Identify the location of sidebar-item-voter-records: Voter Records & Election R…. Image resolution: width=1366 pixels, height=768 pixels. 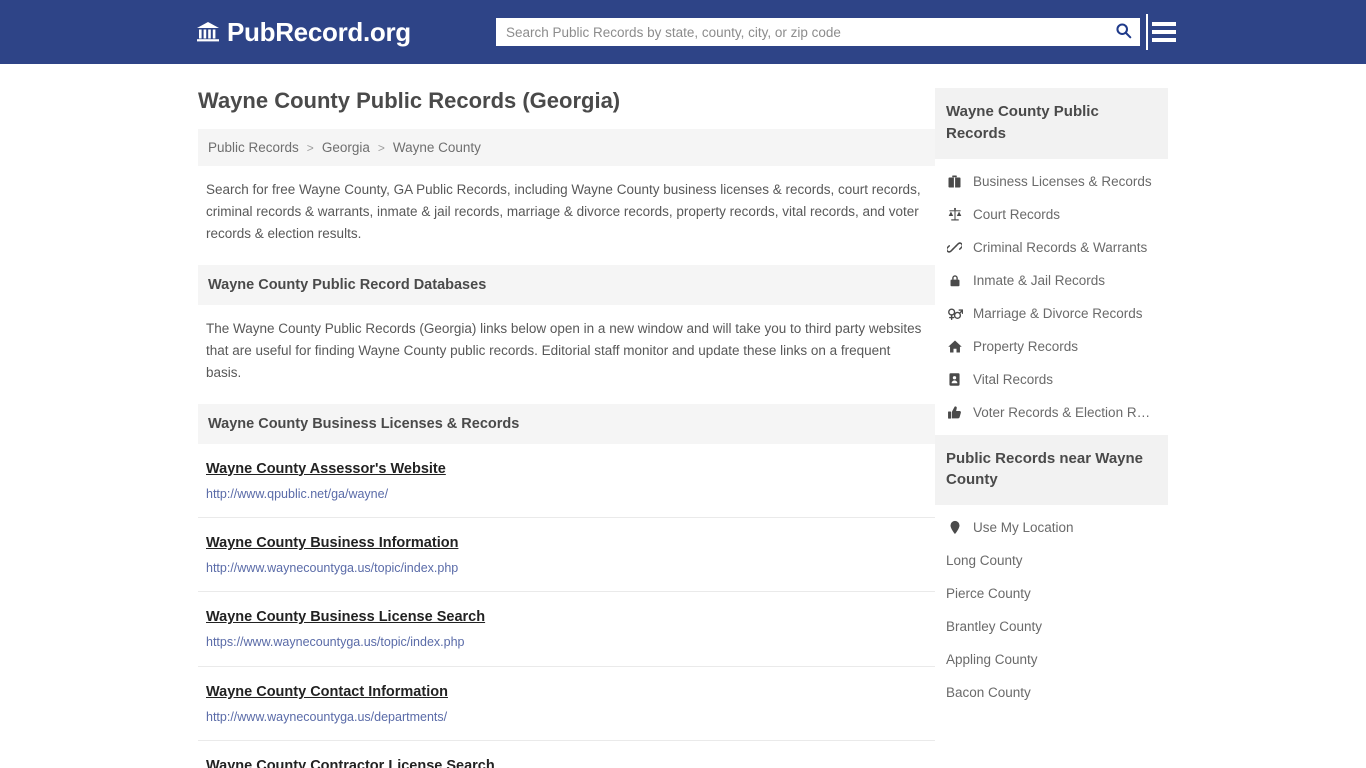
(1051, 412).